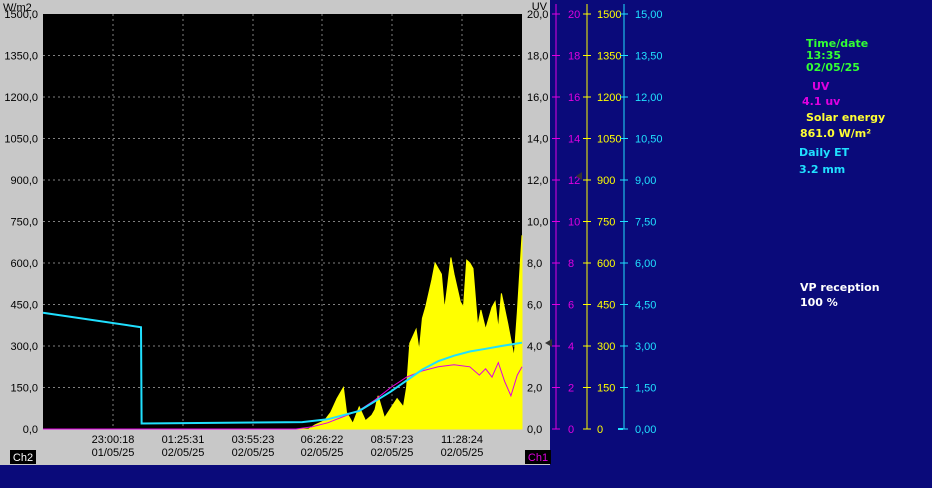 This screenshot has height=488, width=932. I want to click on solar-axis-tick-label: 0, so click(600, 430).